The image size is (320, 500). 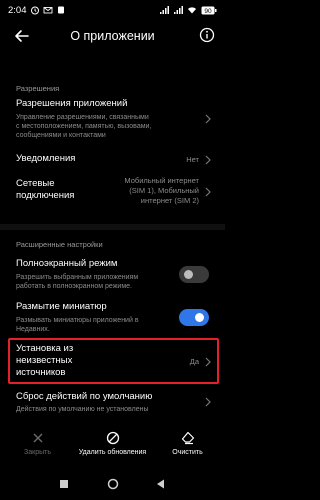 I want to click on section-header-permissions: Разрешения, so click(x=38, y=88).